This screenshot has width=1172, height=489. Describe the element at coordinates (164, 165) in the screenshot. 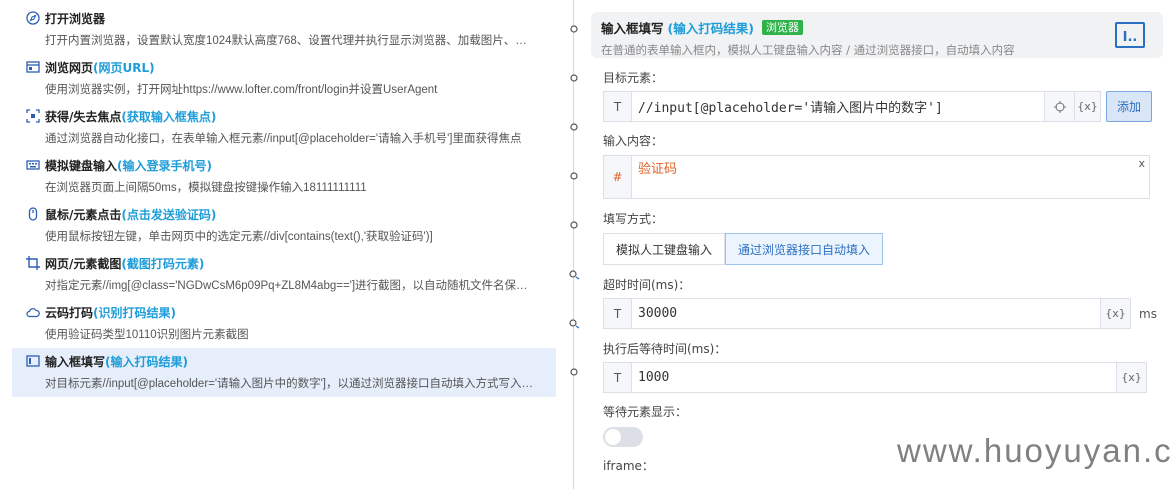

I see `step-highlight: (输入登录手机号)` at that location.